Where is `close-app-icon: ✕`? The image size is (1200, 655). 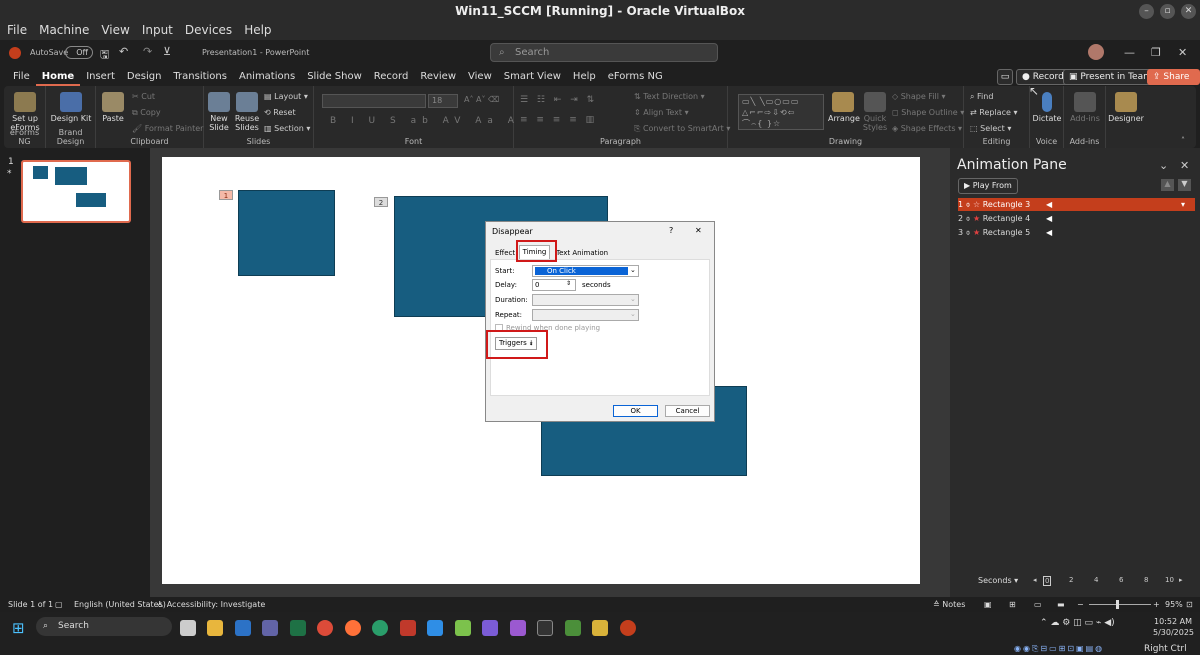
close-app-icon: ✕ is located at coordinates (1182, 52).